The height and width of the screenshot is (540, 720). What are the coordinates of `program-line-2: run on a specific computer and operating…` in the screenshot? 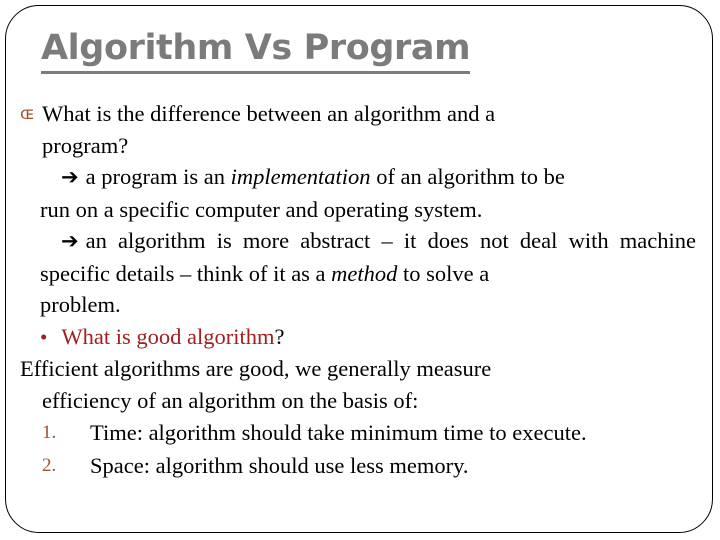 It's located at (261, 209).